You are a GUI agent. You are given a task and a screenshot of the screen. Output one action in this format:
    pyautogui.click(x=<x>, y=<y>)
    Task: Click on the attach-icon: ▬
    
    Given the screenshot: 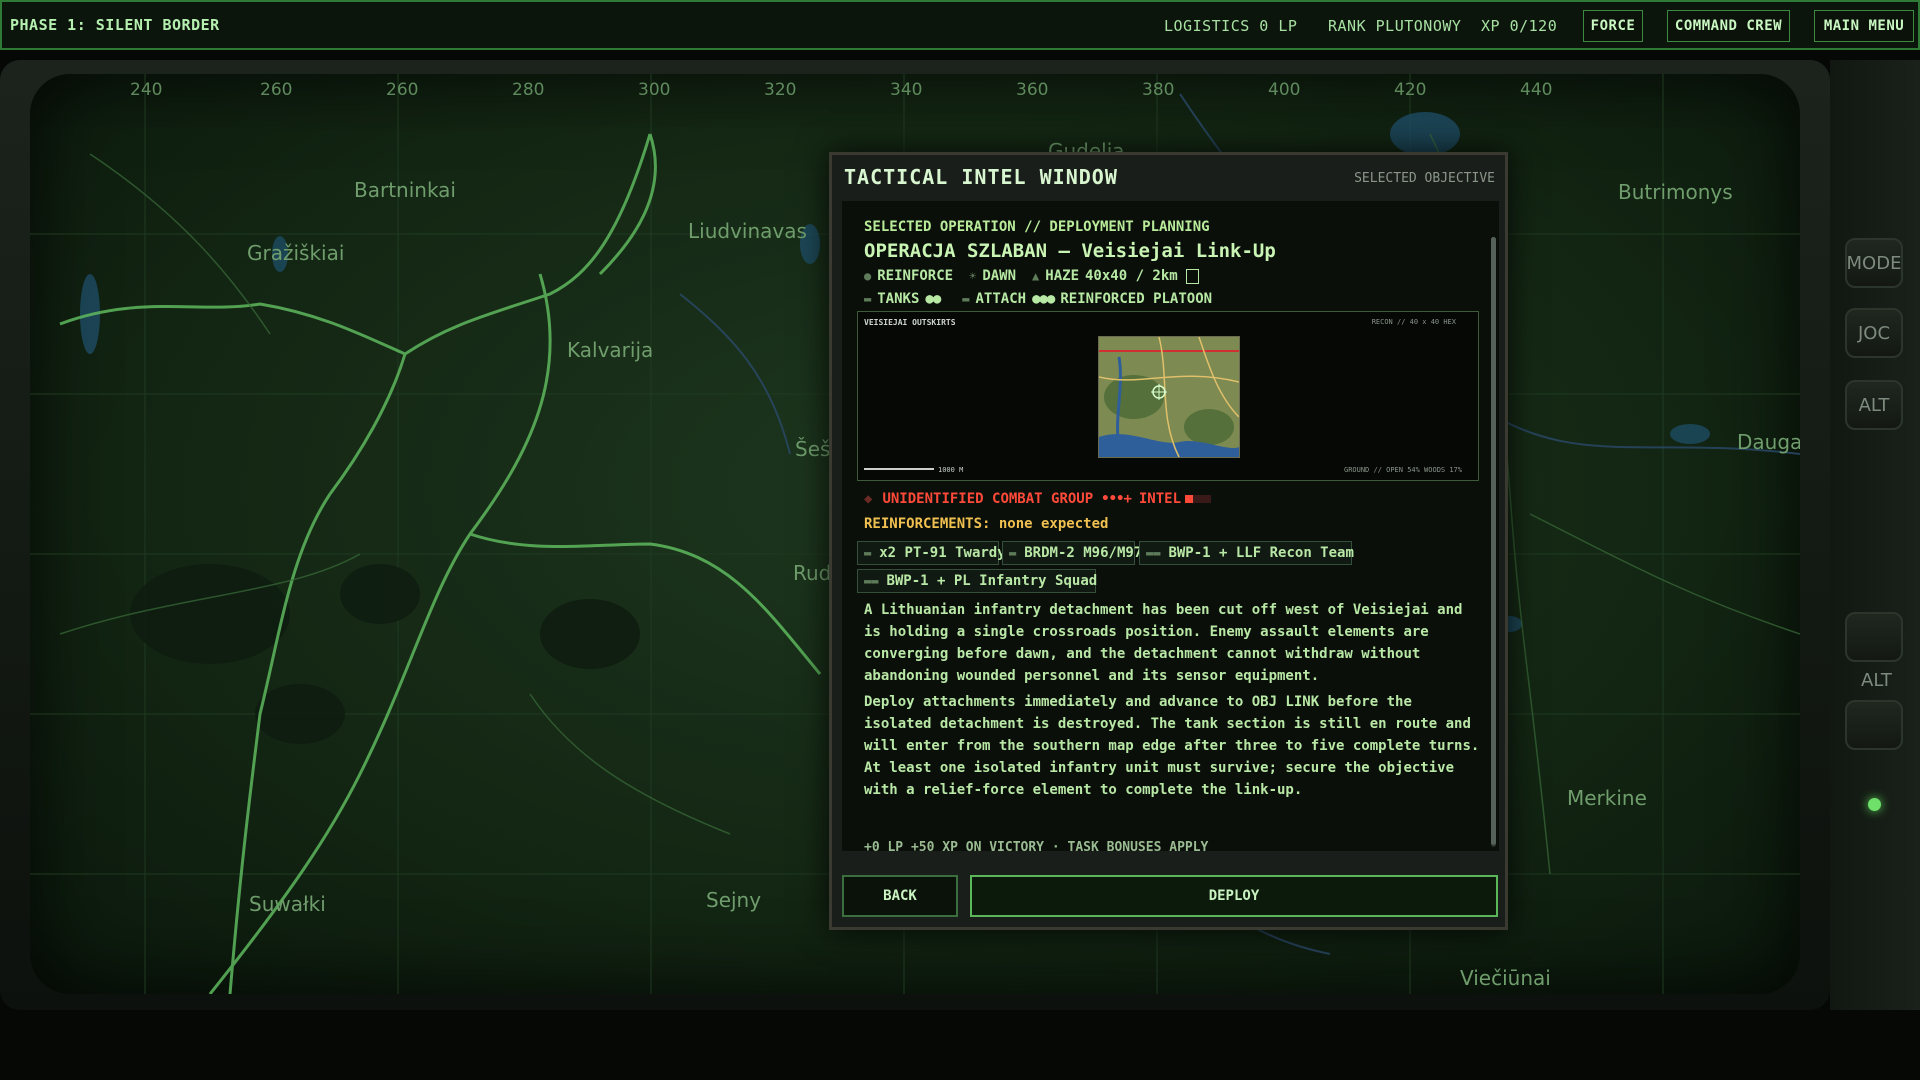 What is the action you would take?
    pyautogui.click(x=966, y=299)
    